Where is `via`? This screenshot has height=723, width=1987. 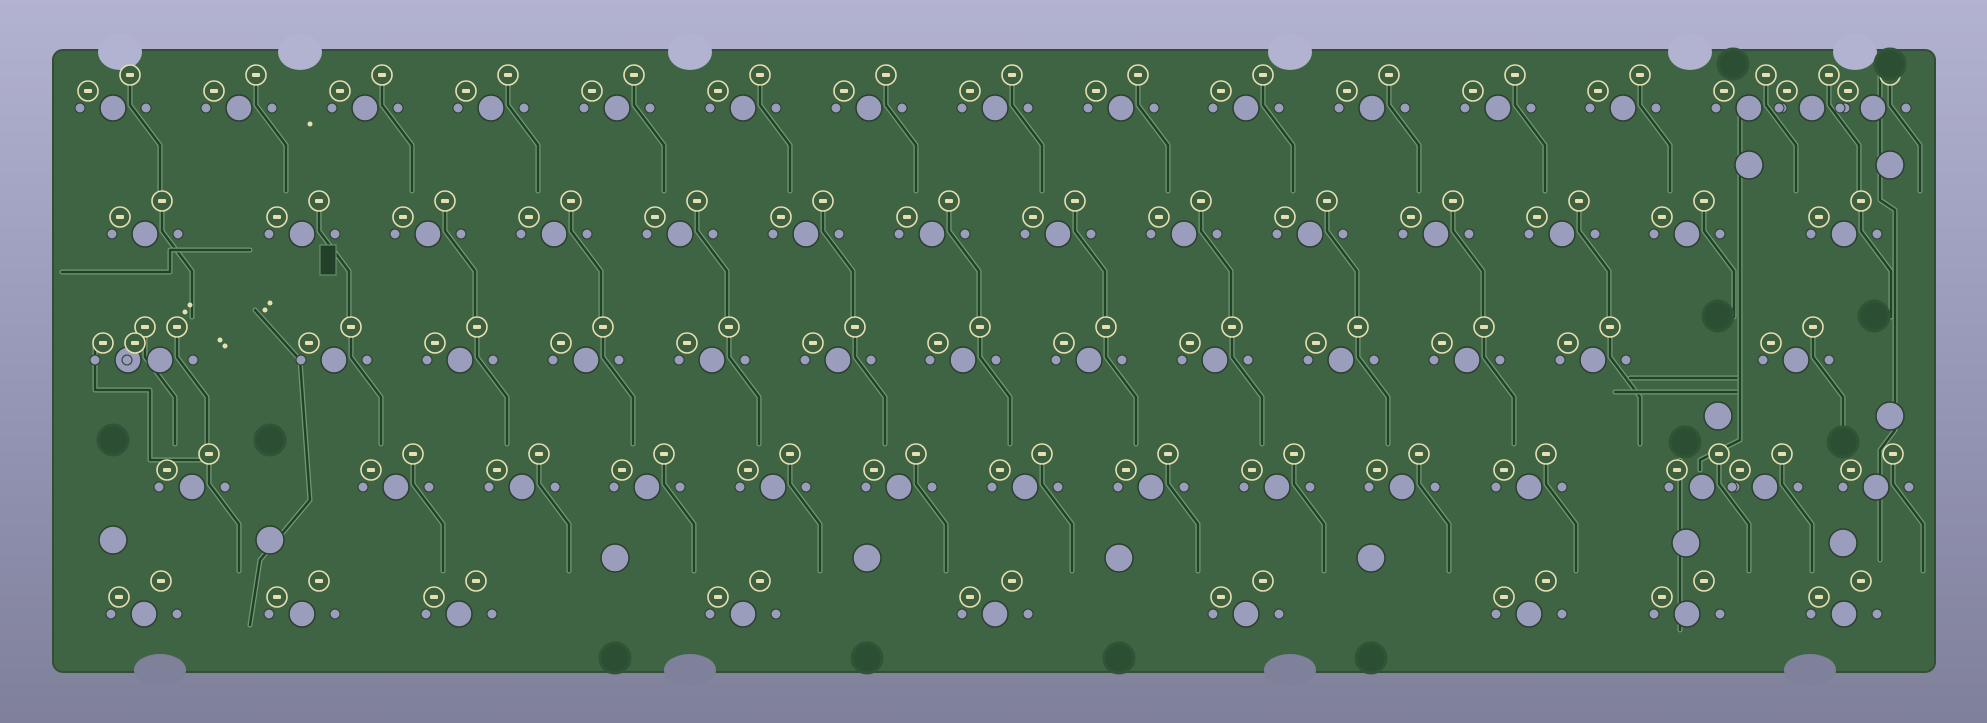
via is located at coordinates (225, 346).